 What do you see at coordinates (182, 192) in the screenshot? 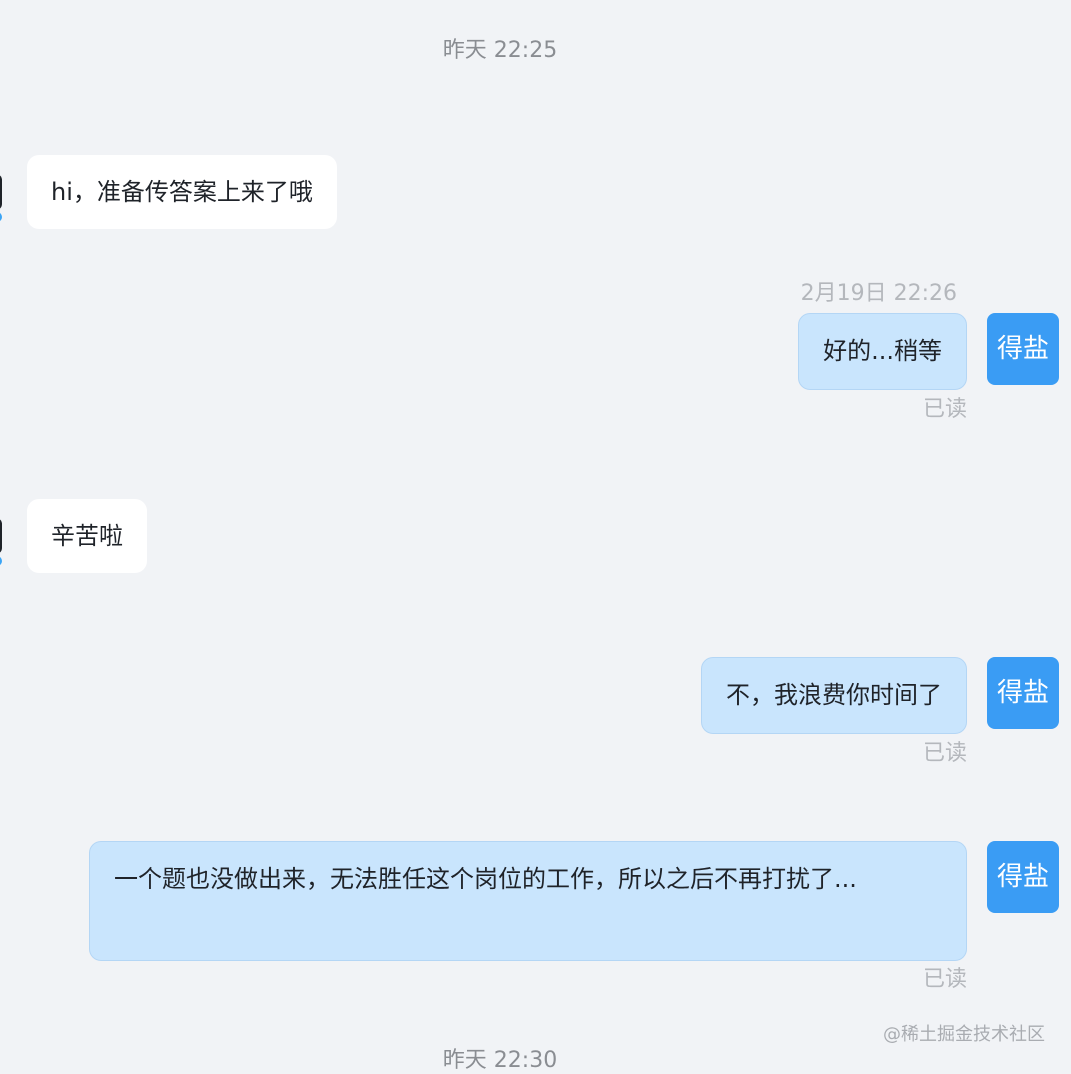
I see `incoming-message: hi，准备传答案上来了哦` at bounding box center [182, 192].